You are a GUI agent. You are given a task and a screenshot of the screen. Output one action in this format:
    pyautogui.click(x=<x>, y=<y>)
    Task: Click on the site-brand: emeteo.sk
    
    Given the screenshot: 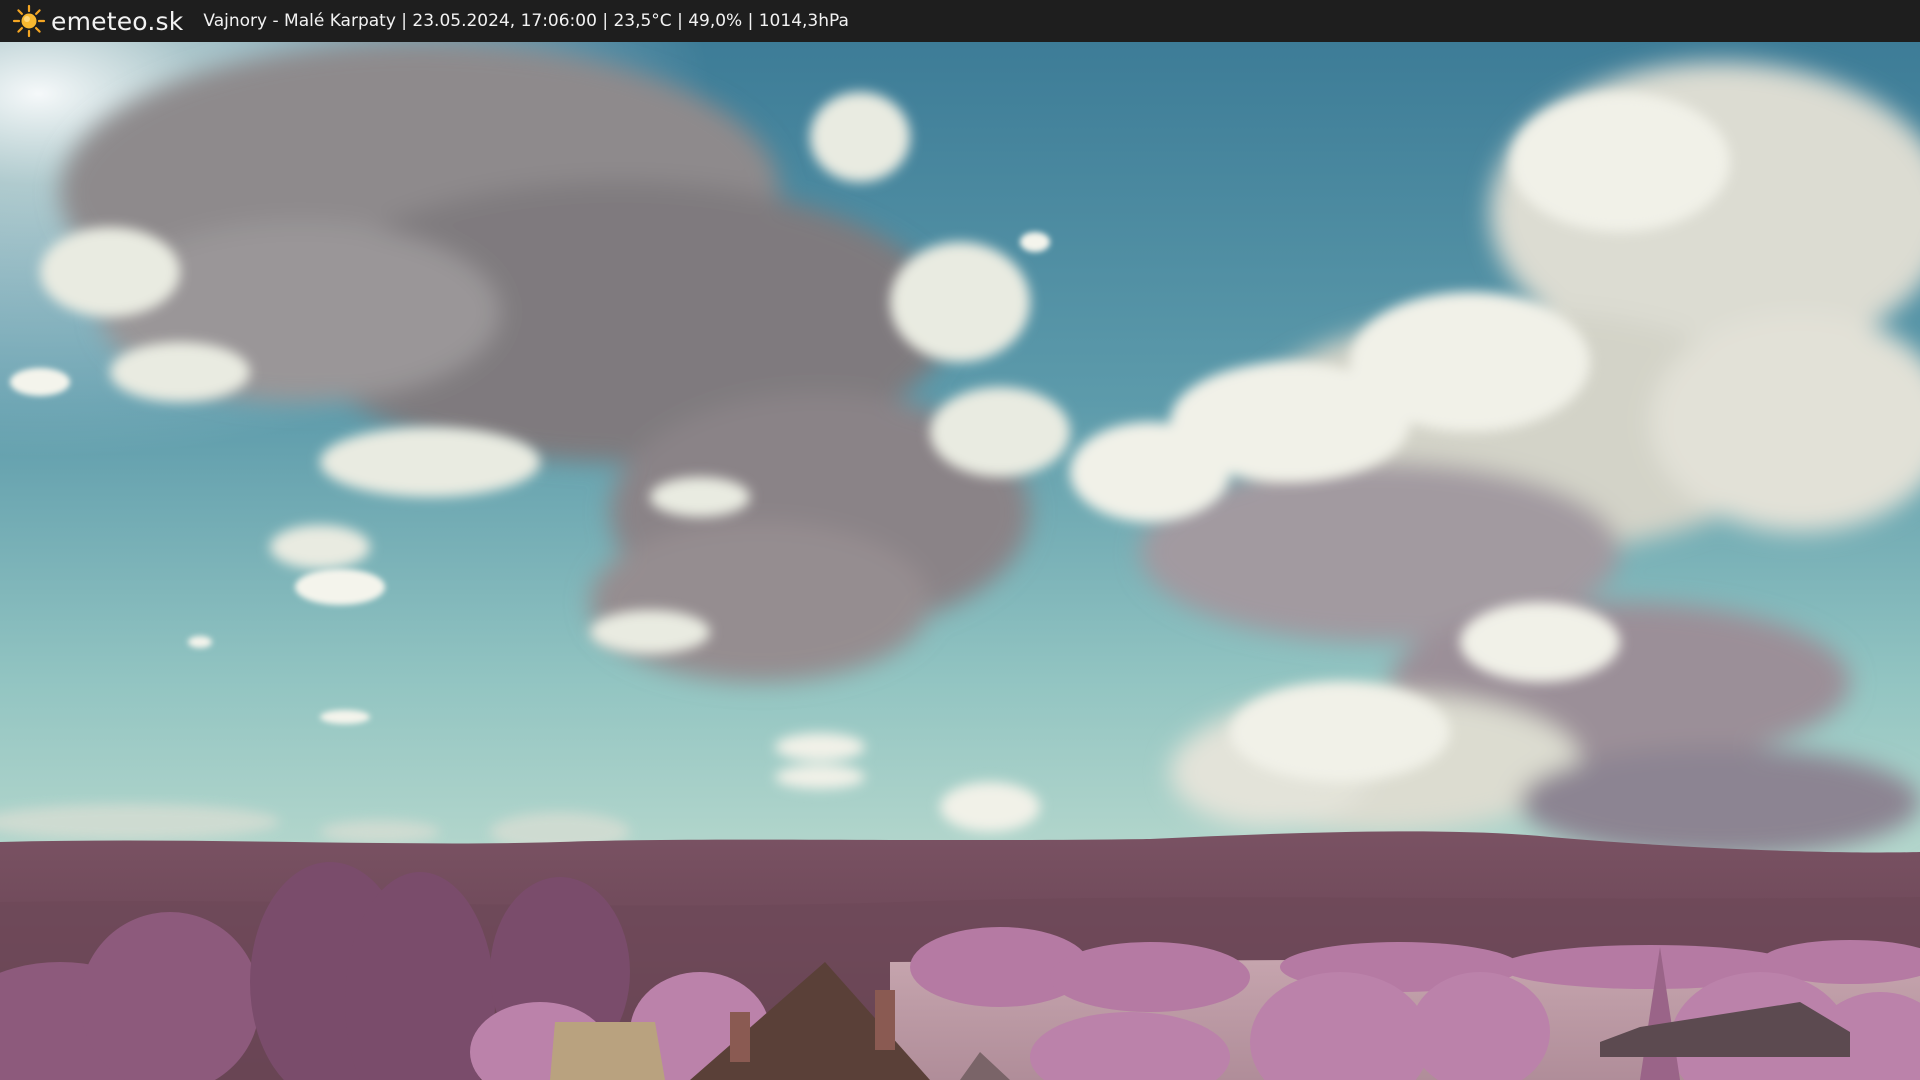 What is the action you would take?
    pyautogui.click(x=117, y=21)
    